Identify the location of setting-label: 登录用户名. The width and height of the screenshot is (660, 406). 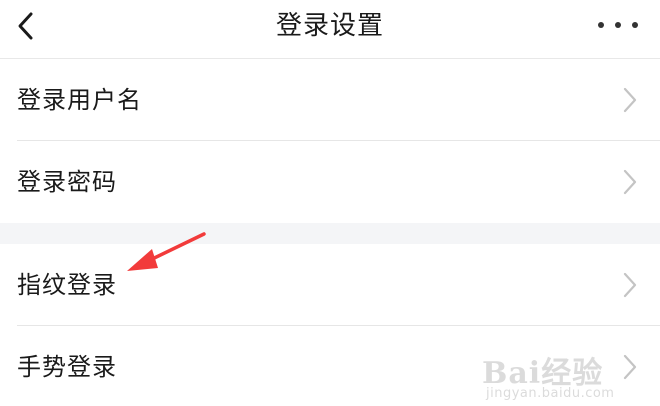
(79, 100).